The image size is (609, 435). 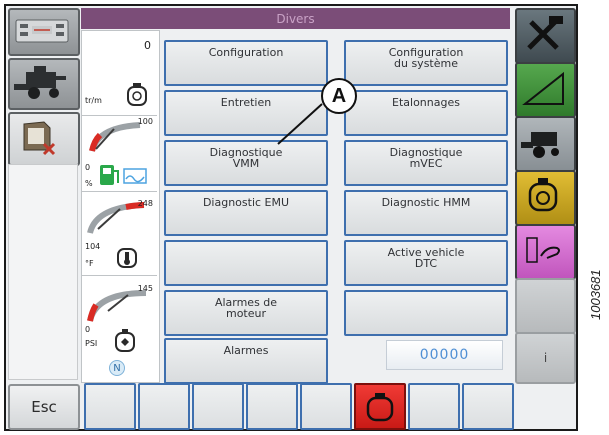 What do you see at coordinates (147, 45) in the screenshot?
I see `engine-speed-value: 0` at bounding box center [147, 45].